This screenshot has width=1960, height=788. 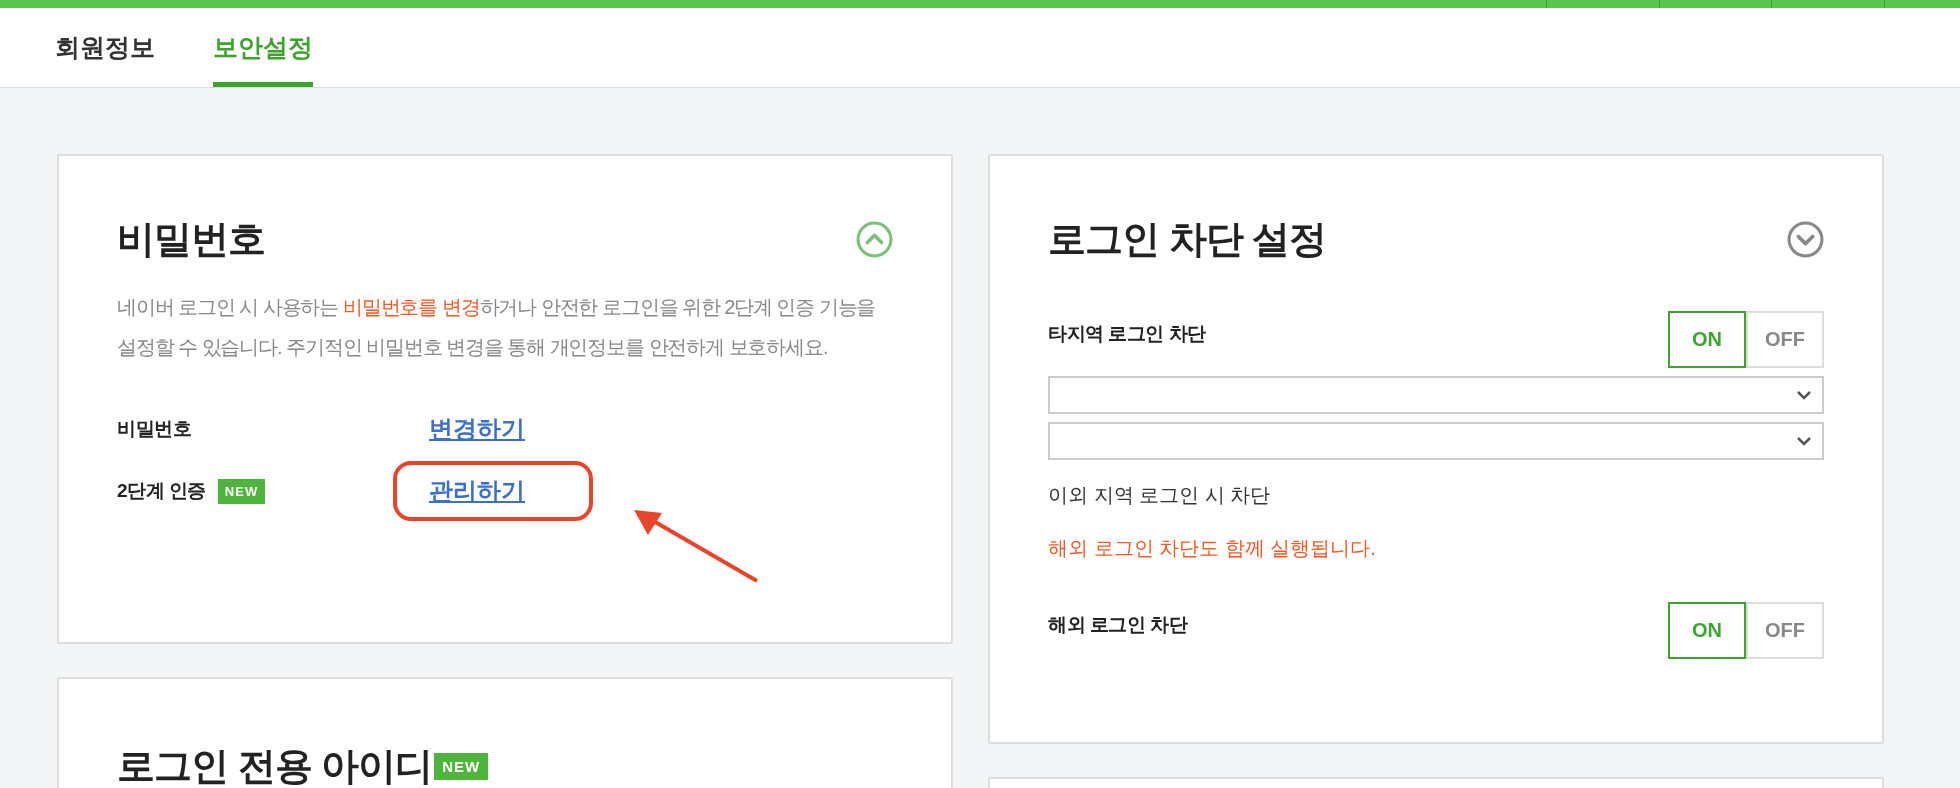 I want to click on setting-label: 타지역 로그인 차단, so click(x=1127, y=334).